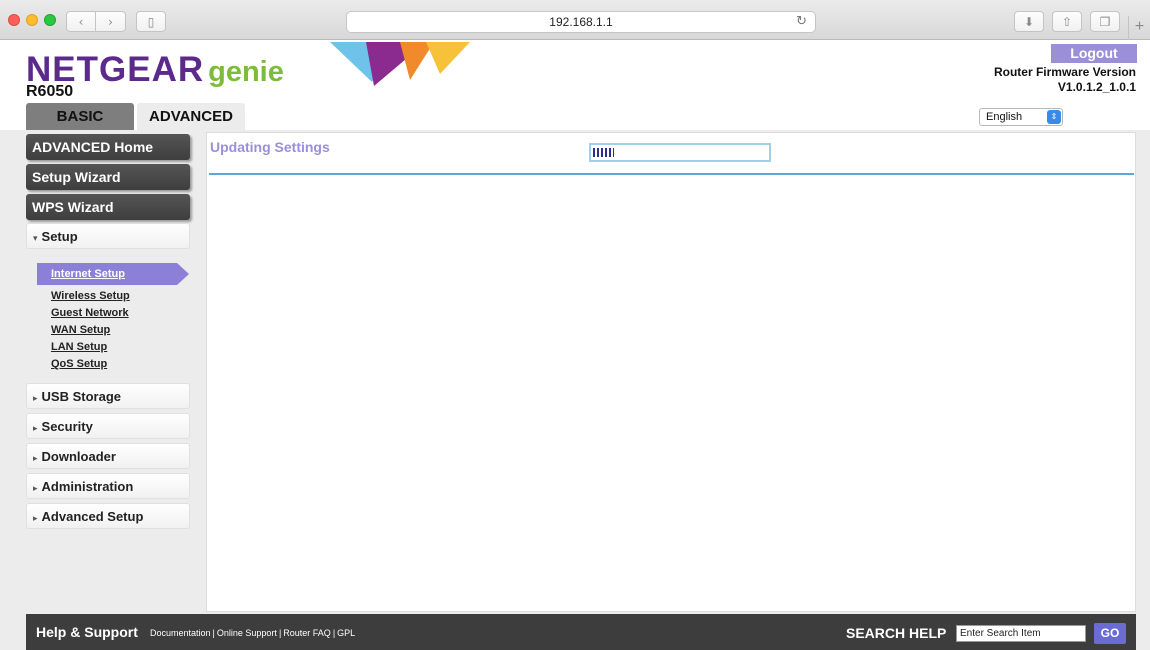 The width and height of the screenshot is (1150, 650). I want to click on sidebar-section-usb-storage: ▸ USB Storage, so click(108, 396).